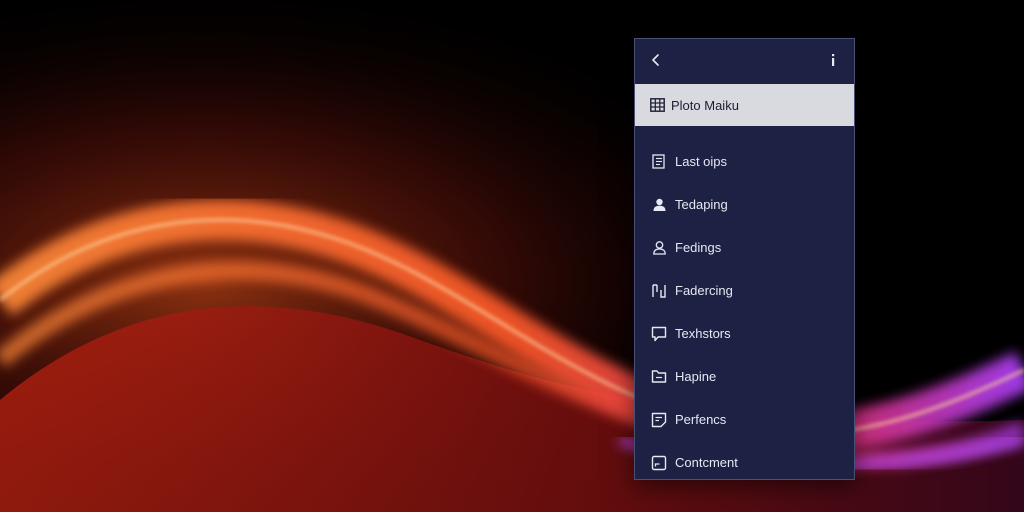 This screenshot has height=512, width=1024. Describe the element at coordinates (659, 334) in the screenshot. I see `chat-icon` at that location.